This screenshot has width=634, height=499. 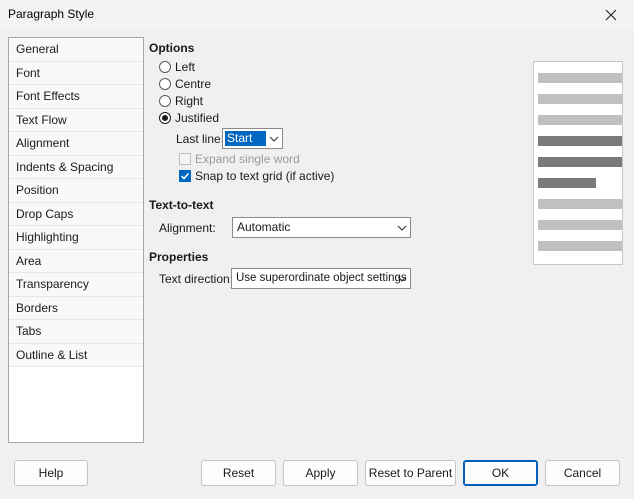 What do you see at coordinates (29, 331) in the screenshot?
I see `sidebar-item-label: Tabs` at bounding box center [29, 331].